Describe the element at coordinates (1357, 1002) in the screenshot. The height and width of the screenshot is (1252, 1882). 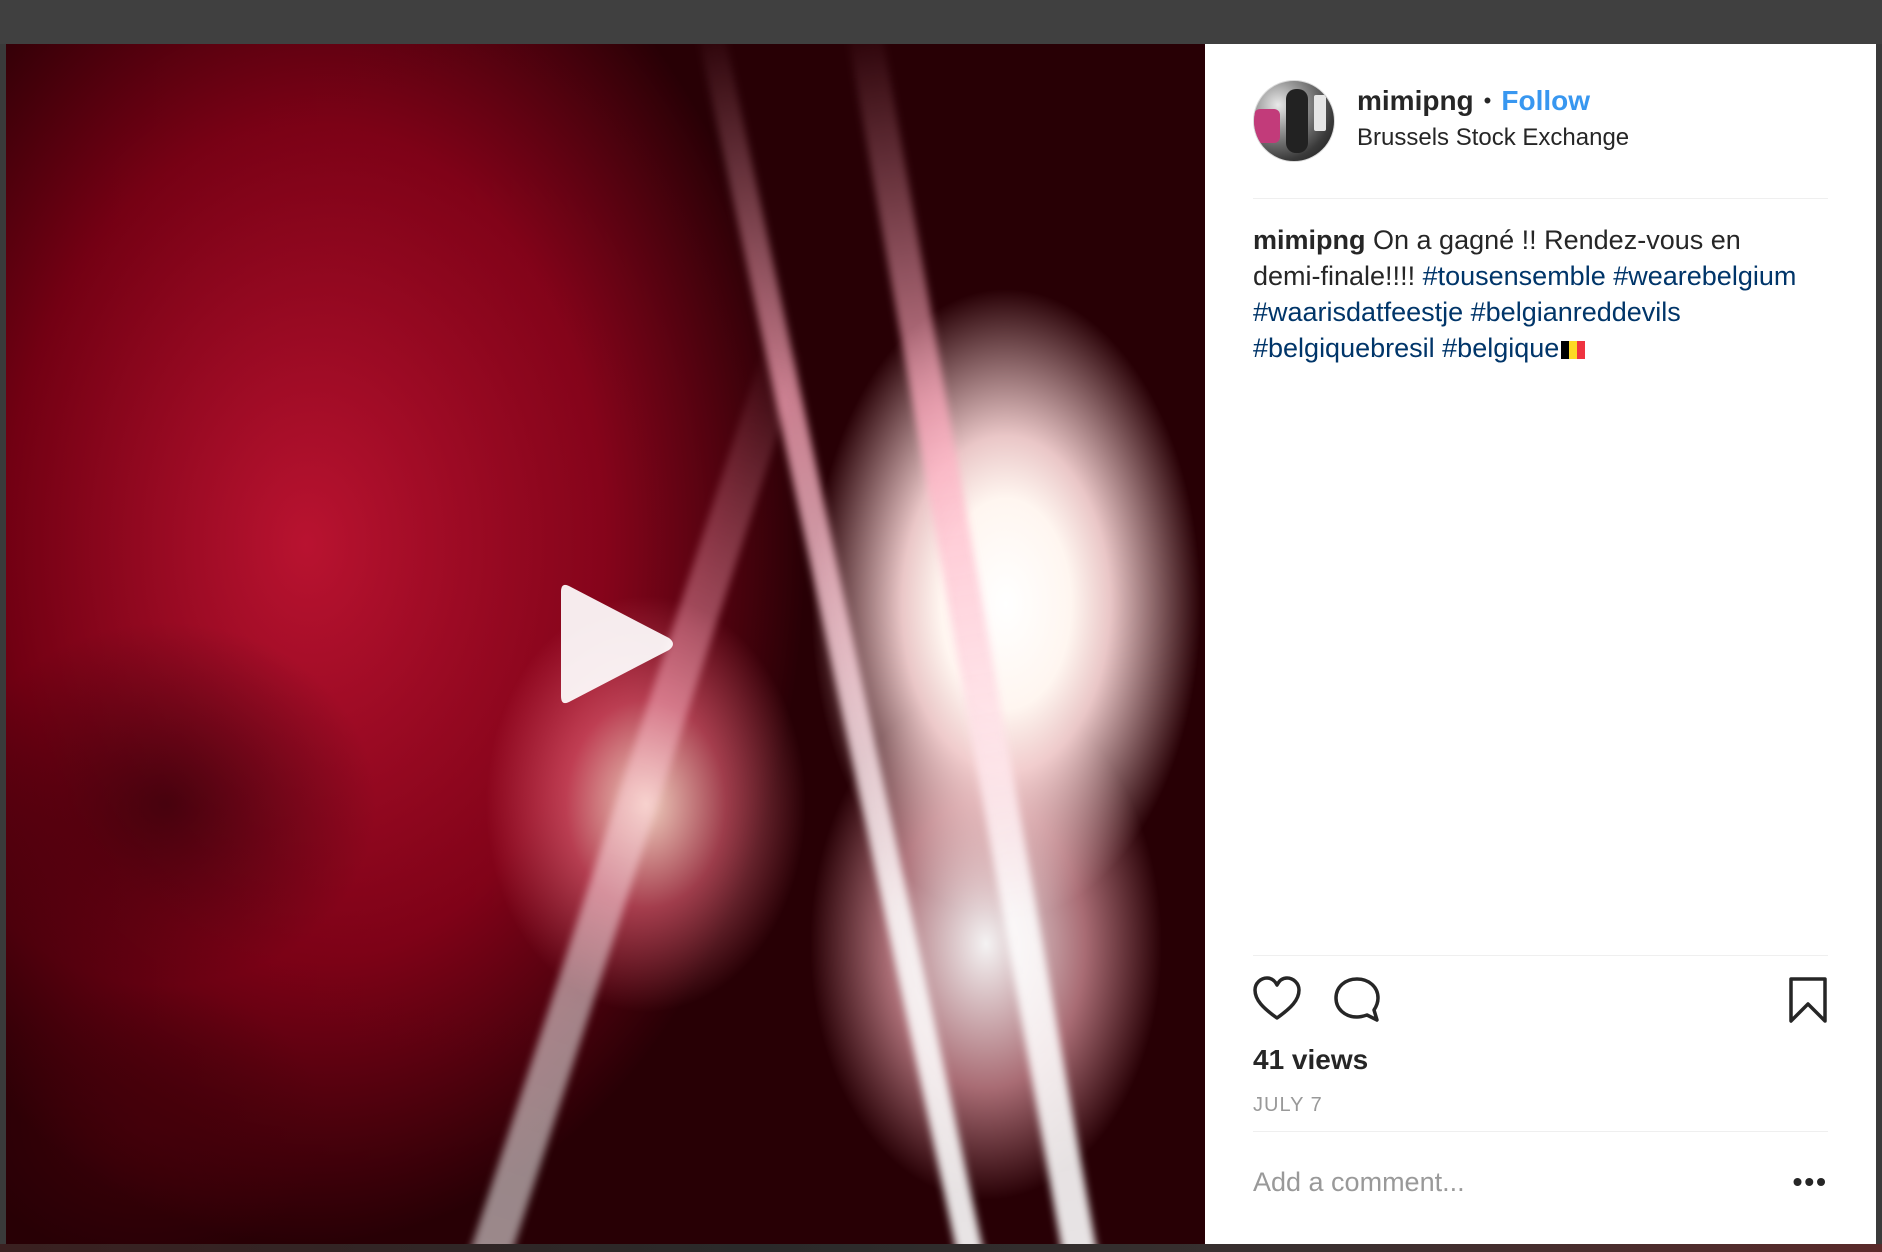
I see `comment-bubble-icon` at that location.